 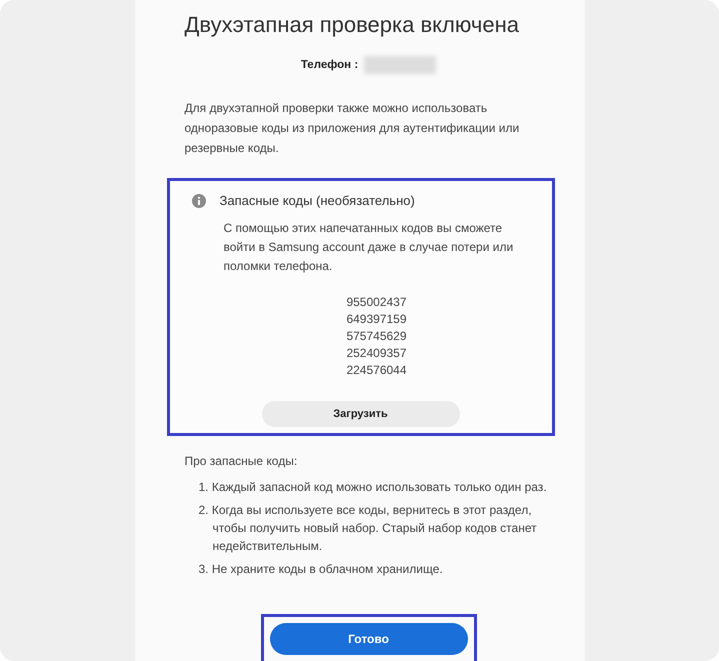 I want to click on download-button: Загрузить, so click(x=361, y=413).